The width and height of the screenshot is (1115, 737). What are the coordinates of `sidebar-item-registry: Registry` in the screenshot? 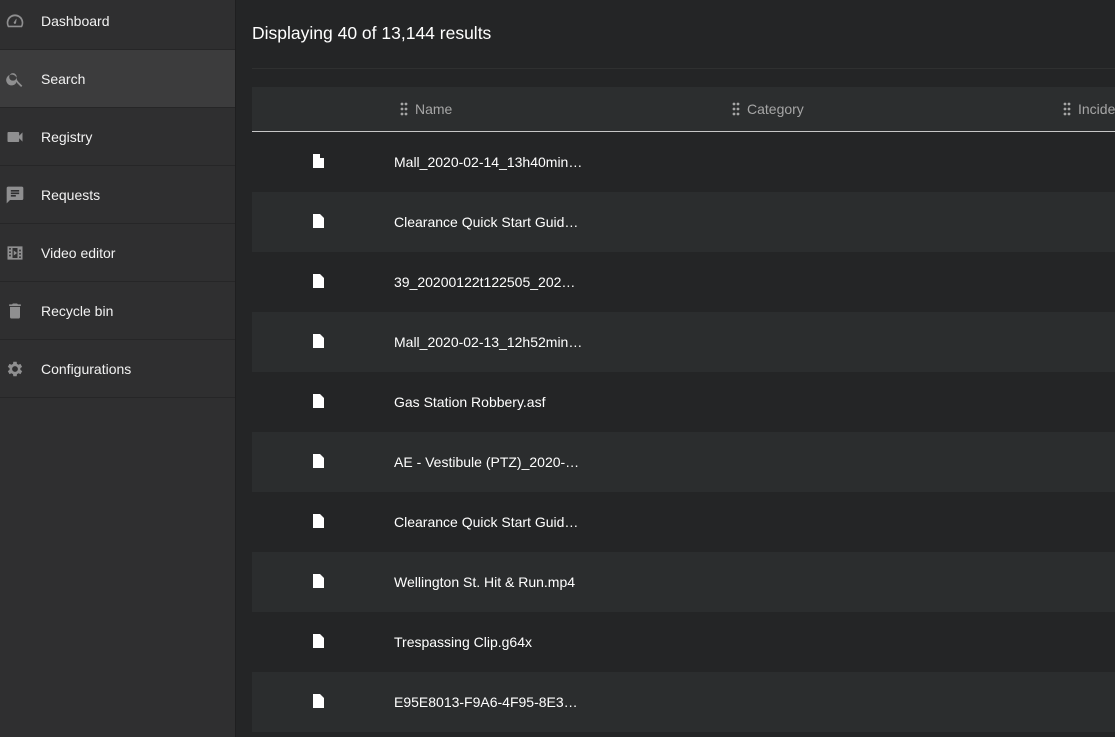 It's located at (117, 137).